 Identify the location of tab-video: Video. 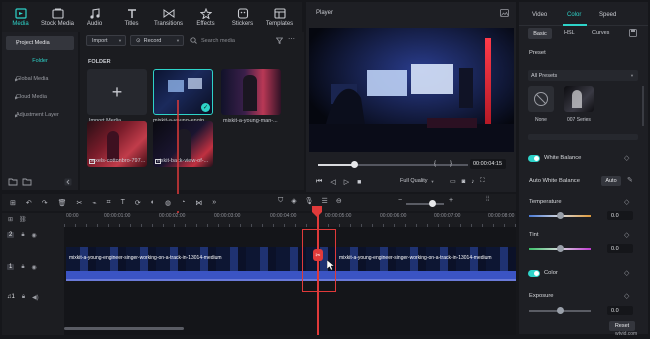
(539, 15).